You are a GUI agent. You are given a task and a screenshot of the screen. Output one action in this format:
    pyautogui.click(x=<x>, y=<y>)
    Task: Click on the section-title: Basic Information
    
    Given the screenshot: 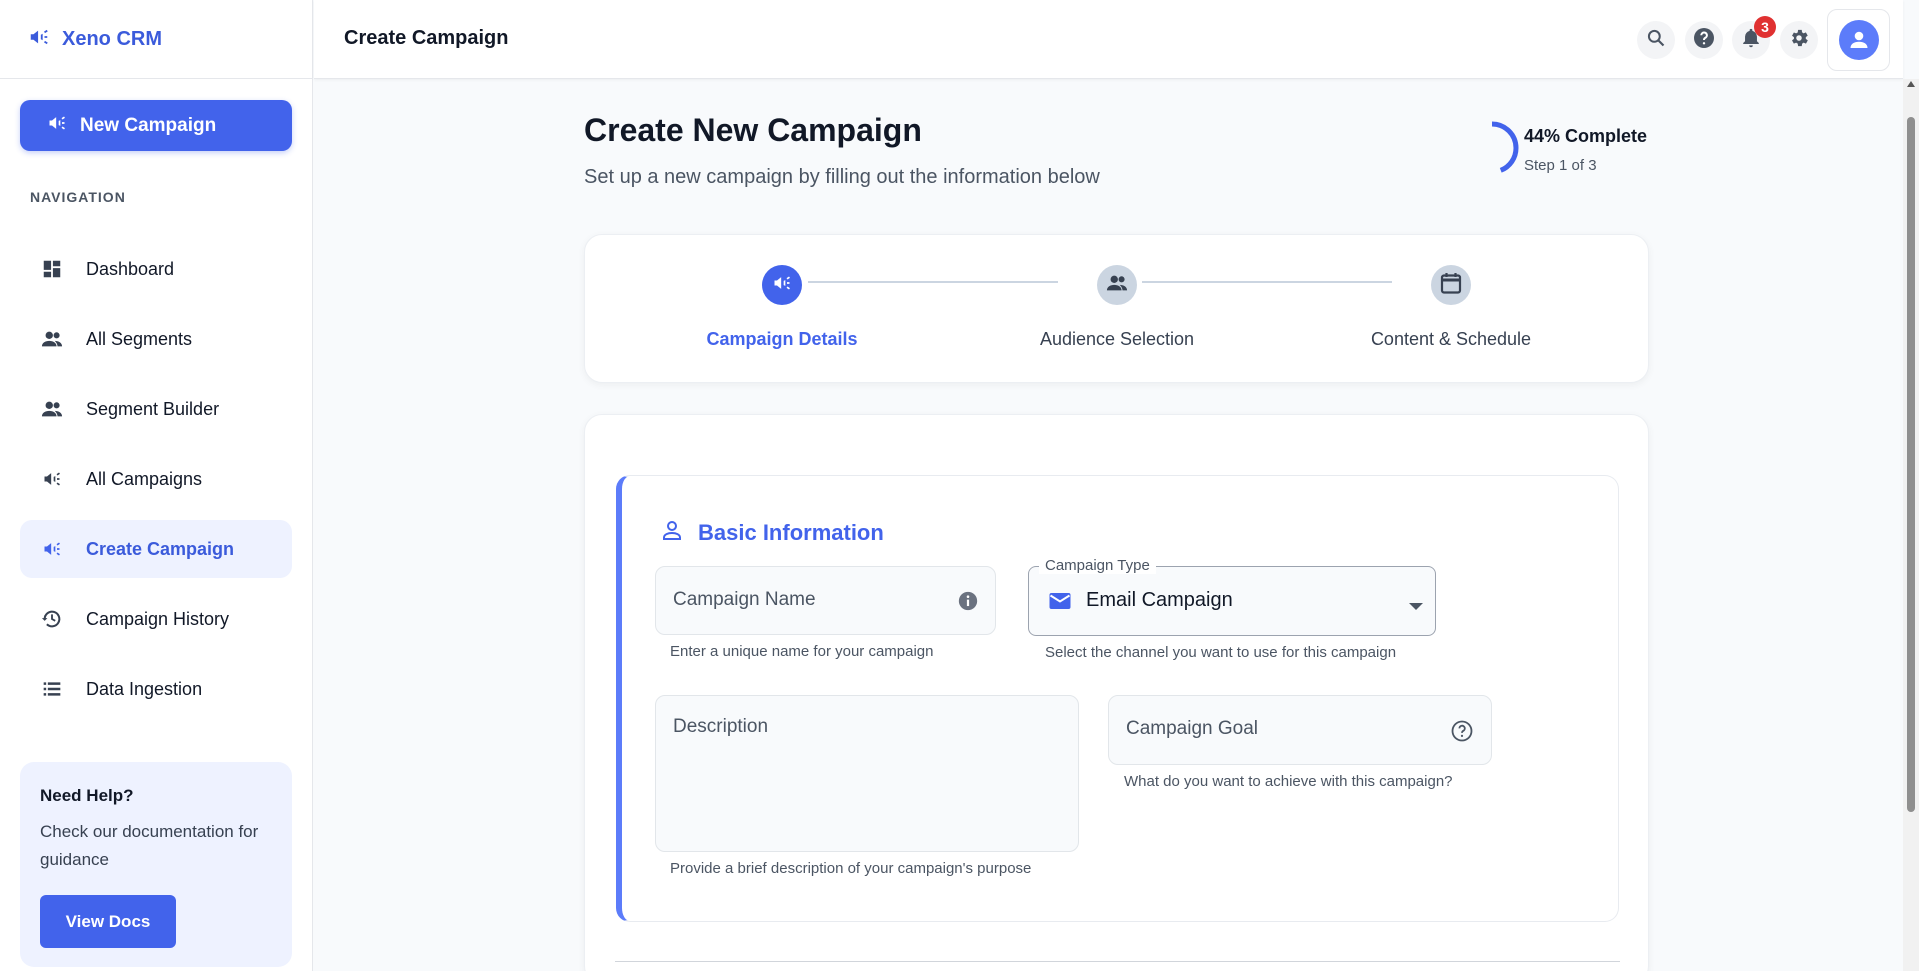 What is the action you would take?
    pyautogui.click(x=772, y=533)
    